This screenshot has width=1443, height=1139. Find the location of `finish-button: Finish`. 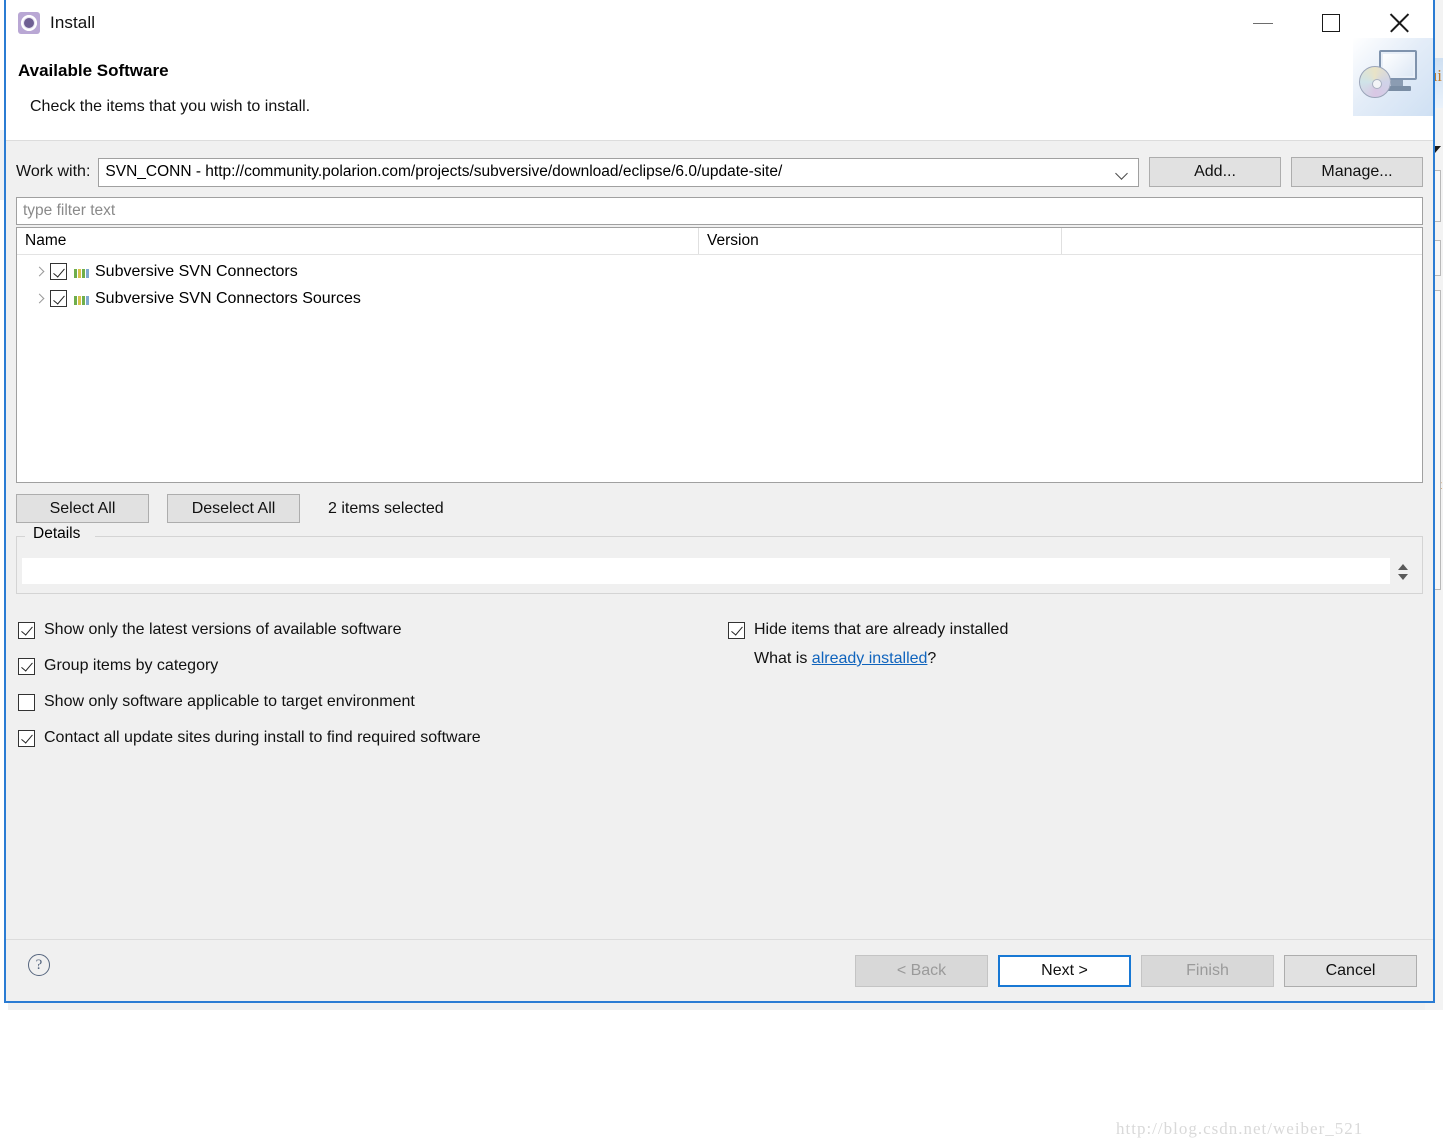

finish-button: Finish is located at coordinates (1207, 971).